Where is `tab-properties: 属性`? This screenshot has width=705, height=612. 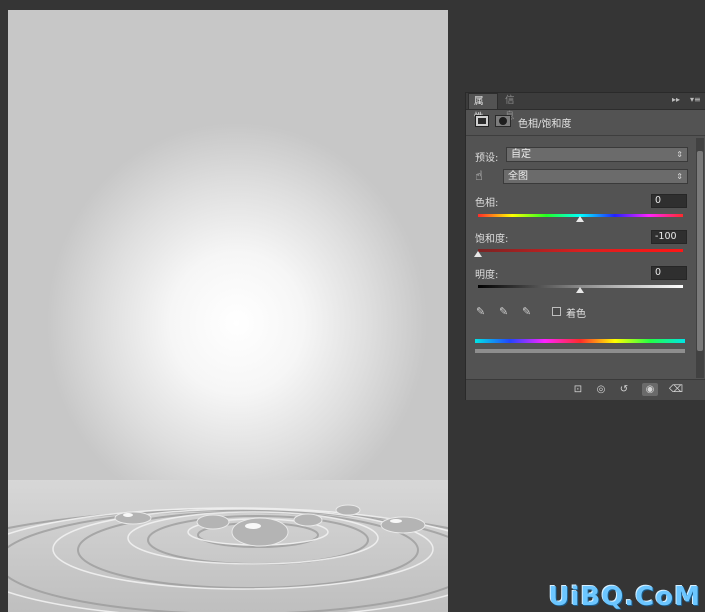 tab-properties: 属性 is located at coordinates (483, 108).